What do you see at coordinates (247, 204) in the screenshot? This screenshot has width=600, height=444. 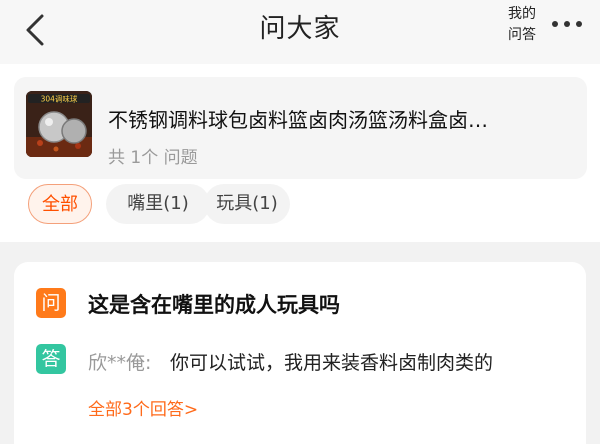 I see `tag-toy: 玩具(1)` at bounding box center [247, 204].